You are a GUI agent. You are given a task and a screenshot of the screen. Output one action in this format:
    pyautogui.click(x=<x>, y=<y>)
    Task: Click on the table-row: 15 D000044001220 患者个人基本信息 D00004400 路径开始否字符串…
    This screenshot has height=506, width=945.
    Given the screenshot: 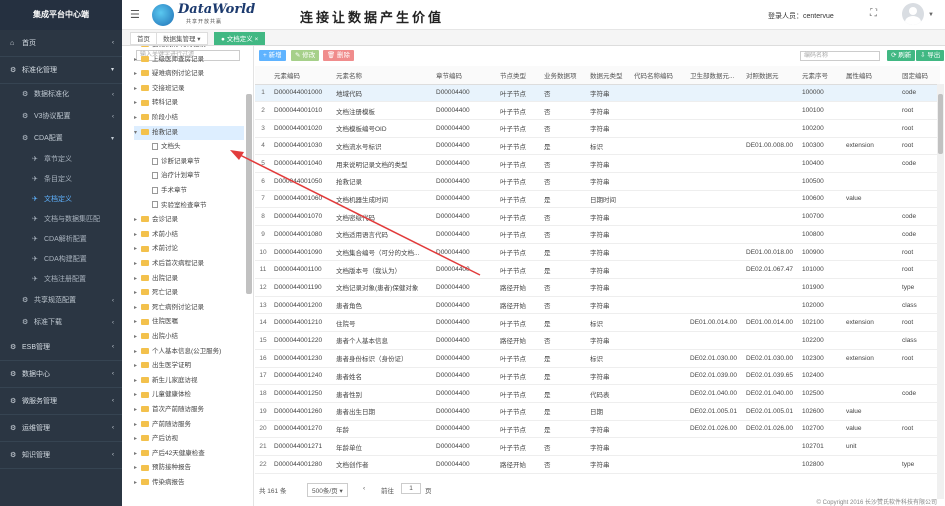 What is the action you would take?
    pyautogui.click(x=597, y=340)
    